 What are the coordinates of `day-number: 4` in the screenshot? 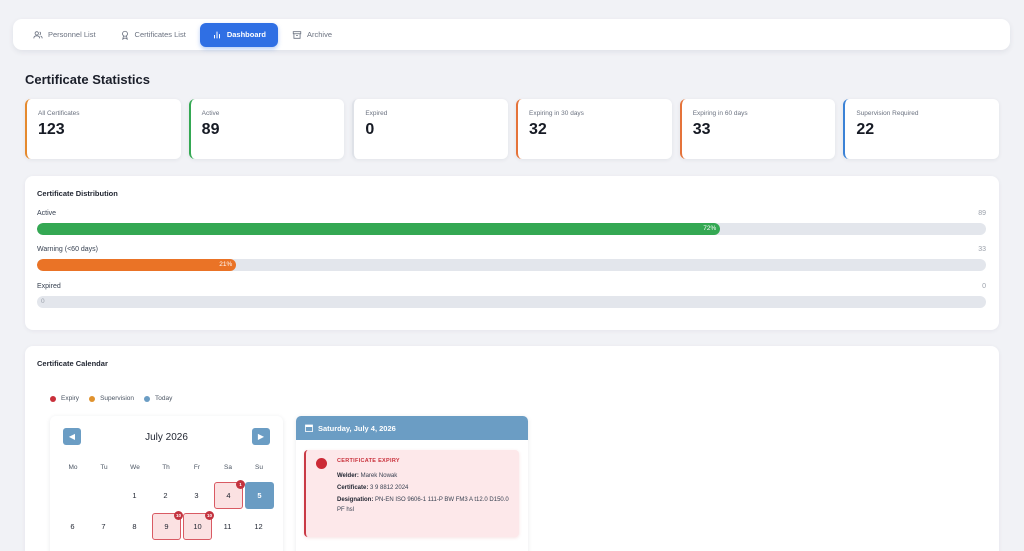 It's located at (228, 495).